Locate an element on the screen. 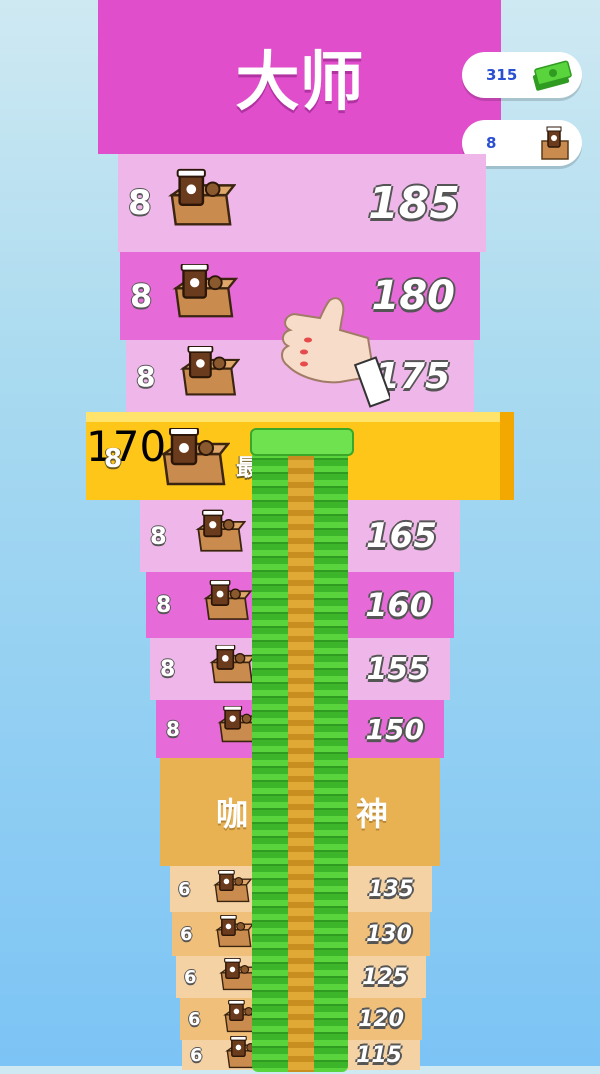 This screenshot has width=600, height=1074. row-value: 160 is located at coordinates (398, 605).